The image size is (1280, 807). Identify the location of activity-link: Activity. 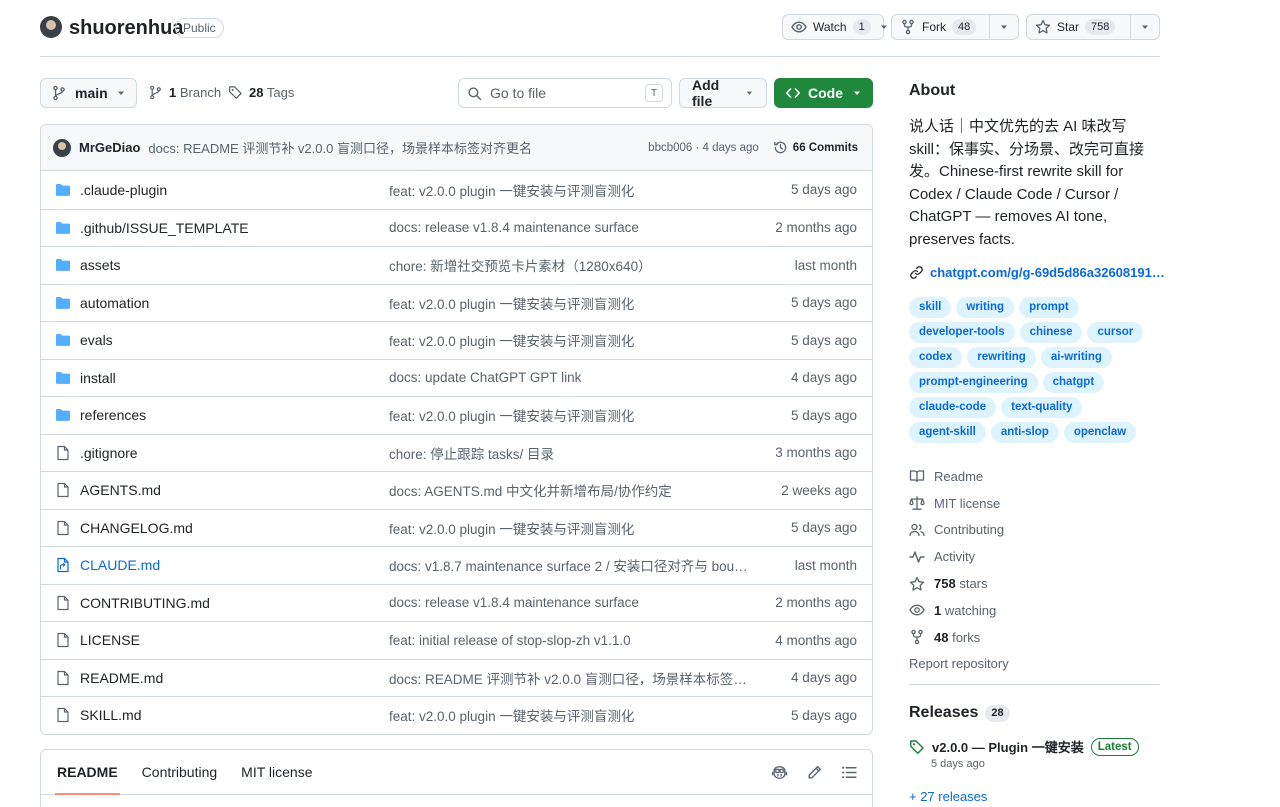
(959, 556).